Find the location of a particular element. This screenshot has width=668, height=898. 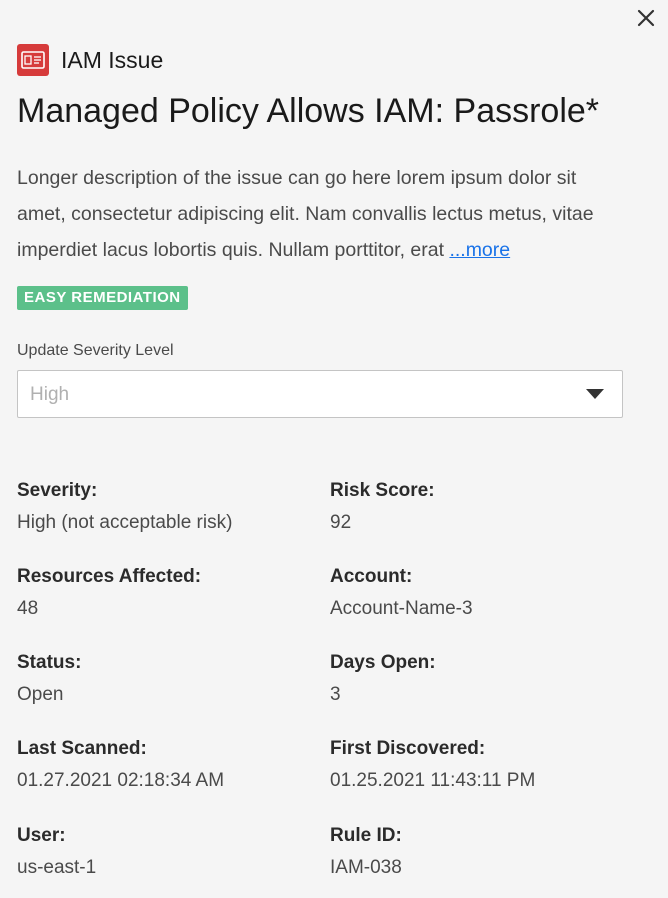

detail-label: Risk Score: is located at coordinates (382, 490).